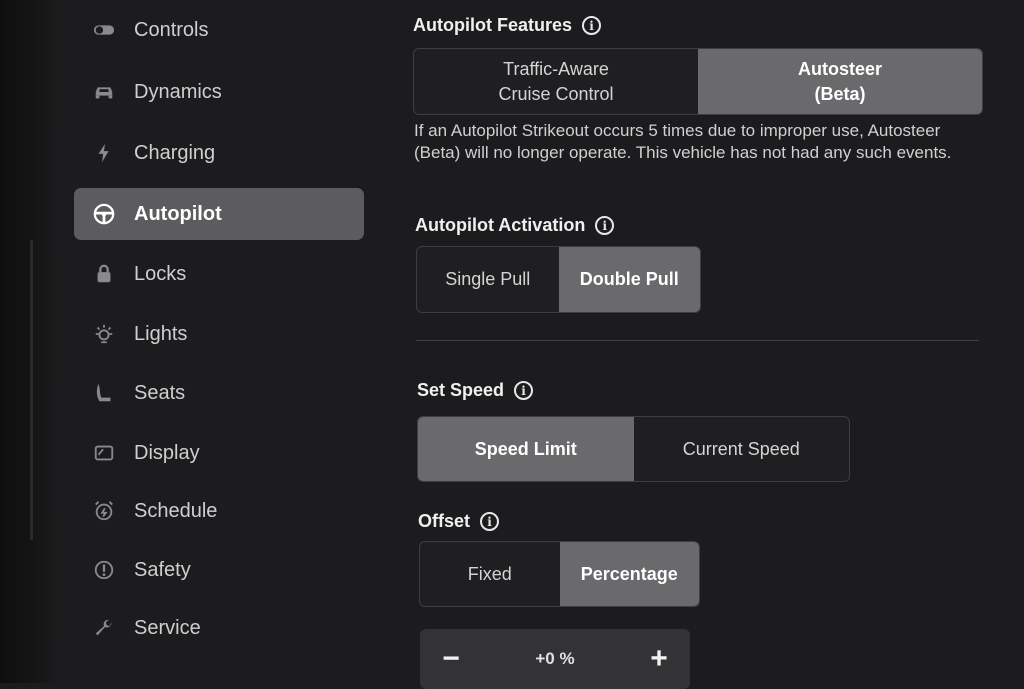  Describe the element at coordinates (461, 390) in the screenshot. I see `section-title-text: Set Speed` at that location.